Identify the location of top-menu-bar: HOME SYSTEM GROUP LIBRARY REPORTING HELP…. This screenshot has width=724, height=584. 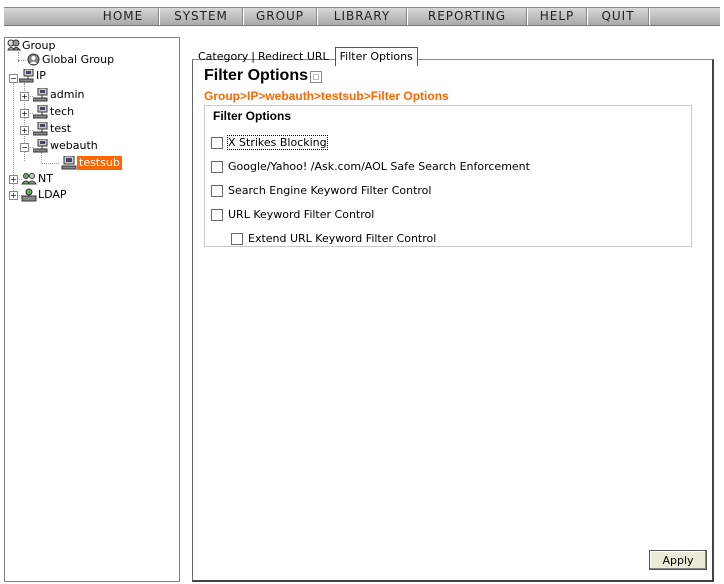
(362, 15).